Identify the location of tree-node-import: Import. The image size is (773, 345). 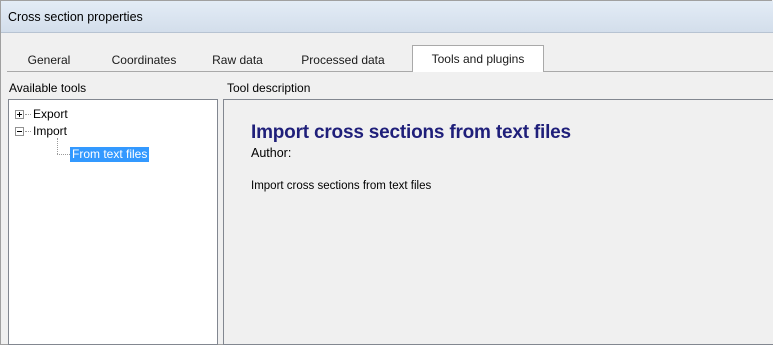
(50, 131).